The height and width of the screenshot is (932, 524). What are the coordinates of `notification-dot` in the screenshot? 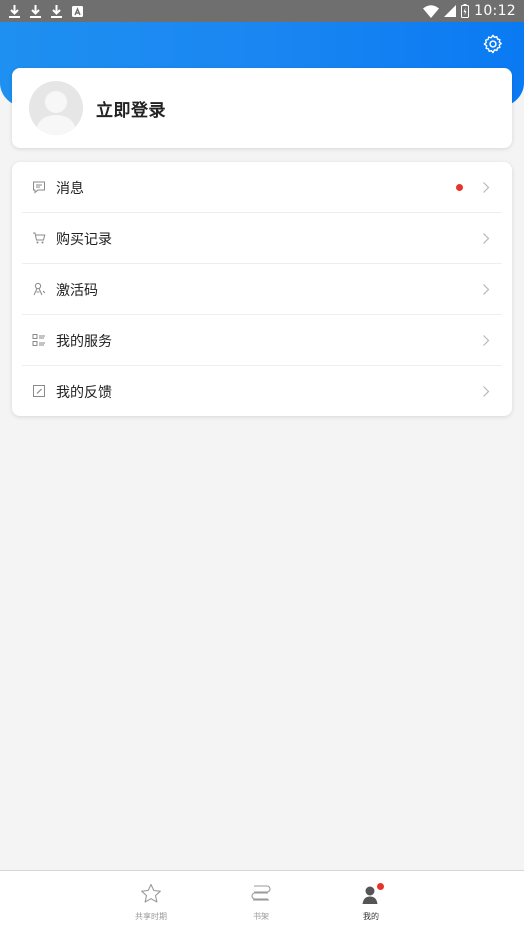 It's located at (380, 886).